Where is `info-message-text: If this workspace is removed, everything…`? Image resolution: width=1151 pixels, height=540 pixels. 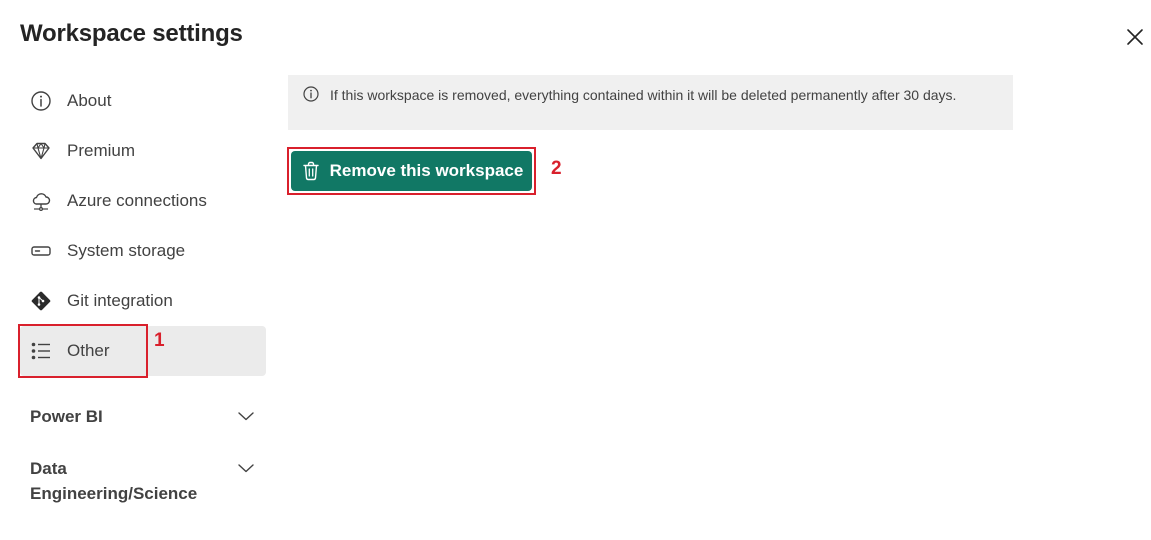
info-message-text: If this workspace is removed, everything… is located at coordinates (643, 95).